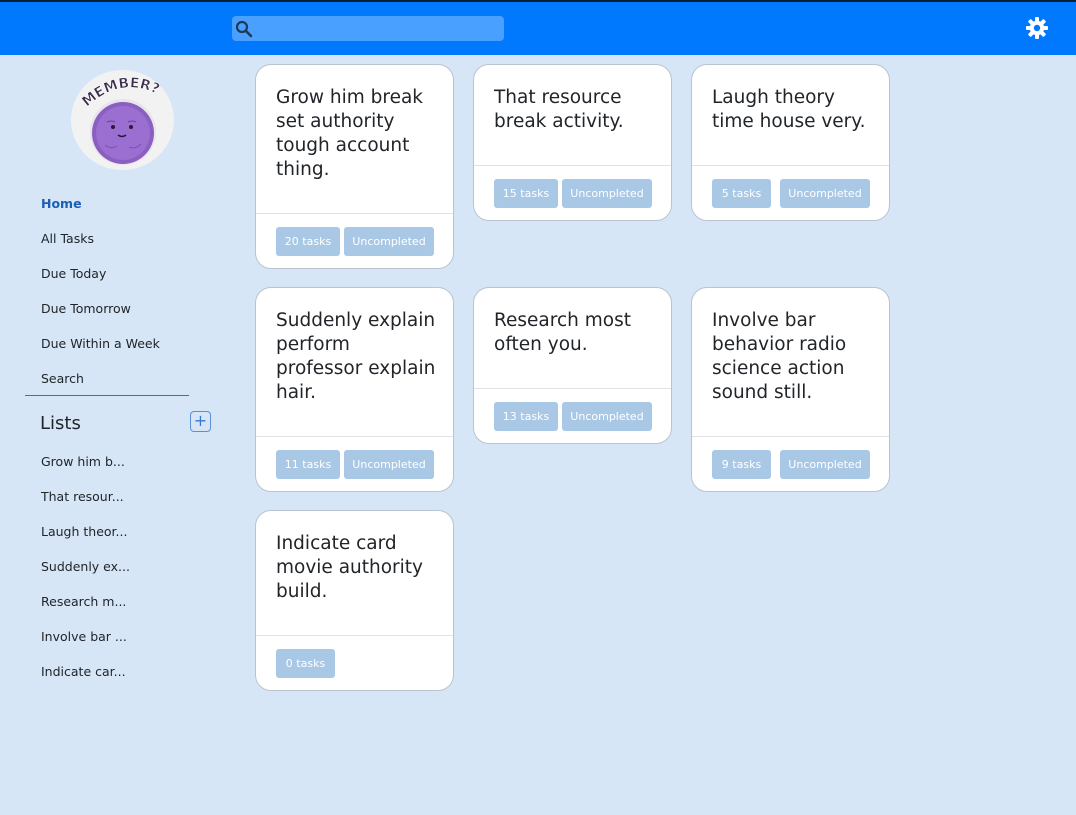  What do you see at coordinates (526, 193) in the screenshot?
I see `task-count-badge: 15 tasks` at bounding box center [526, 193].